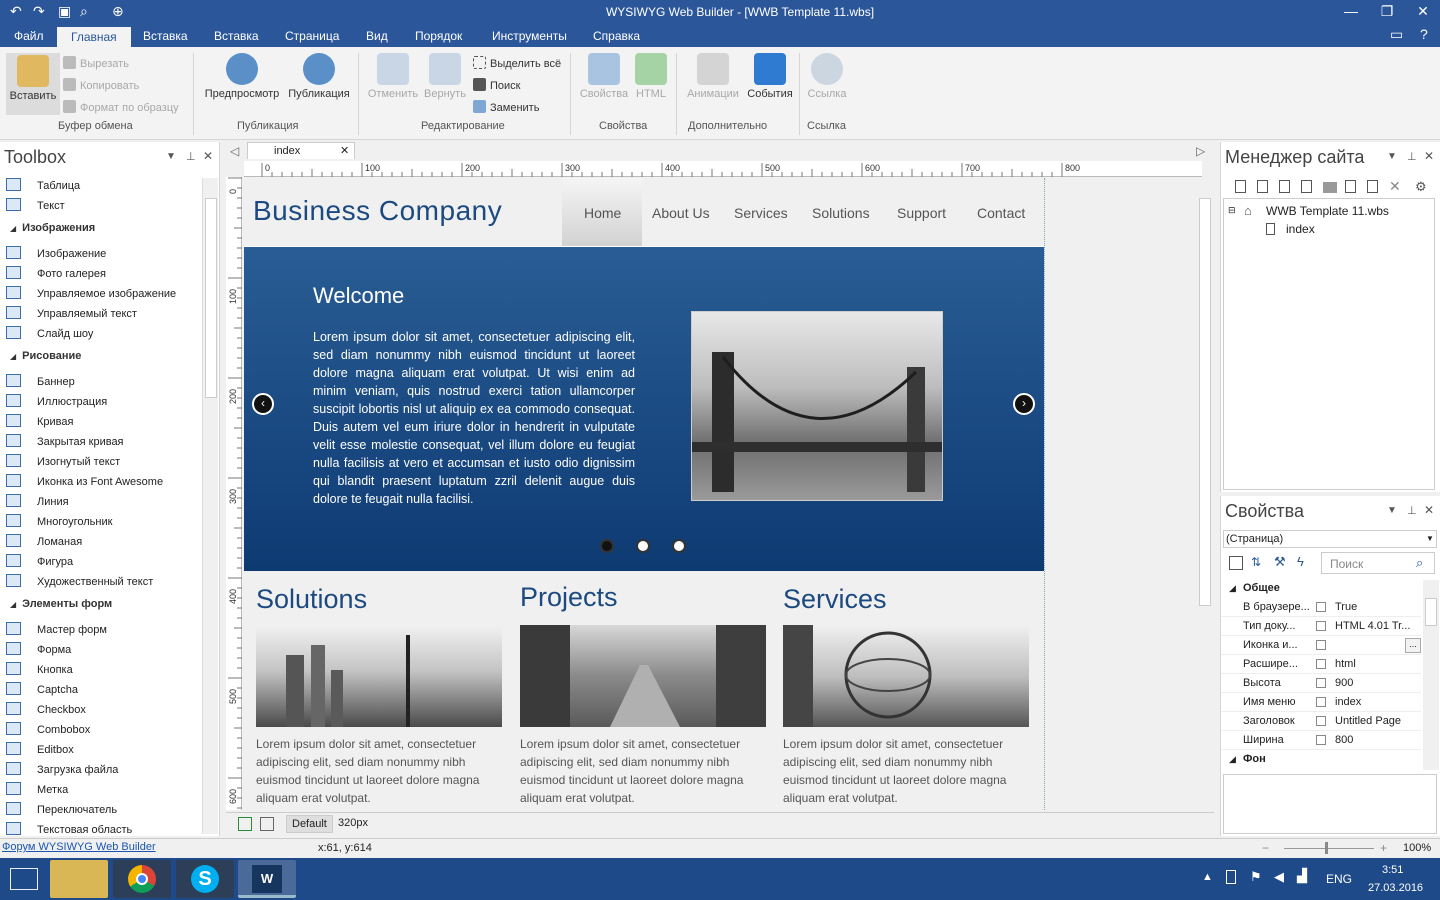 This screenshot has height=900, width=1440. I want to click on tab-view: Вид, so click(377, 36).